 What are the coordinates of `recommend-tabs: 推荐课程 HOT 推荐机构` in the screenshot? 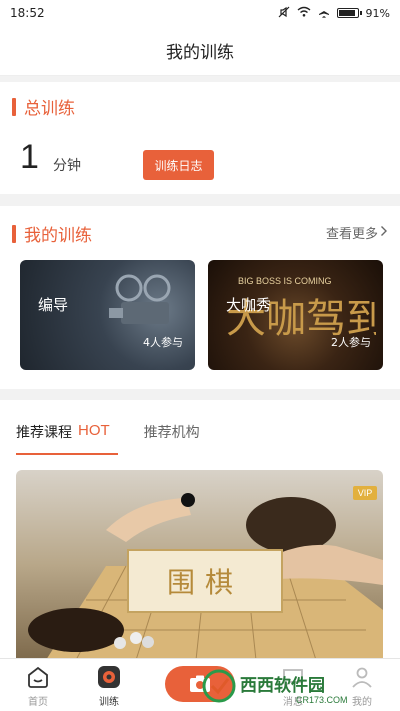 It's located at (108, 438).